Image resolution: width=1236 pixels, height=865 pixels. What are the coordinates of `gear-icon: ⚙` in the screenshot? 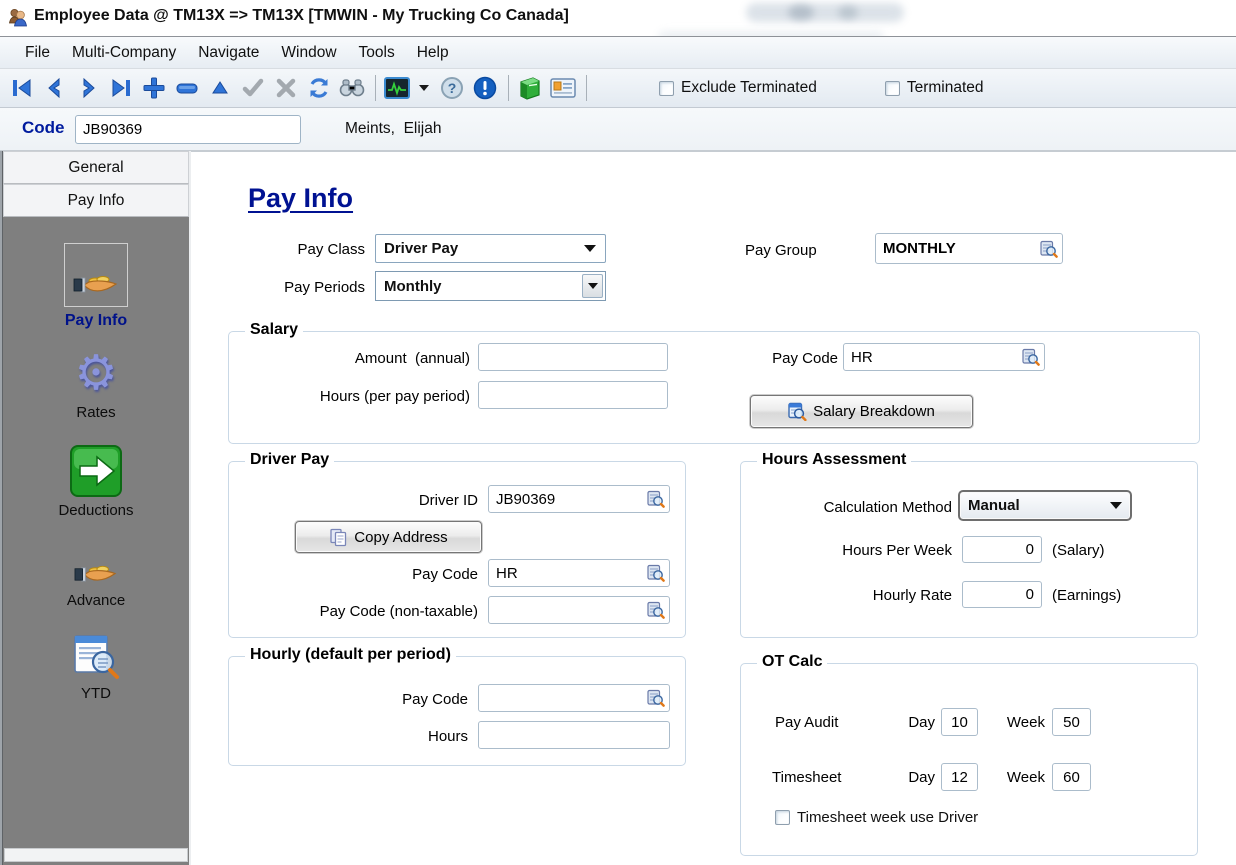 It's located at (96, 373).